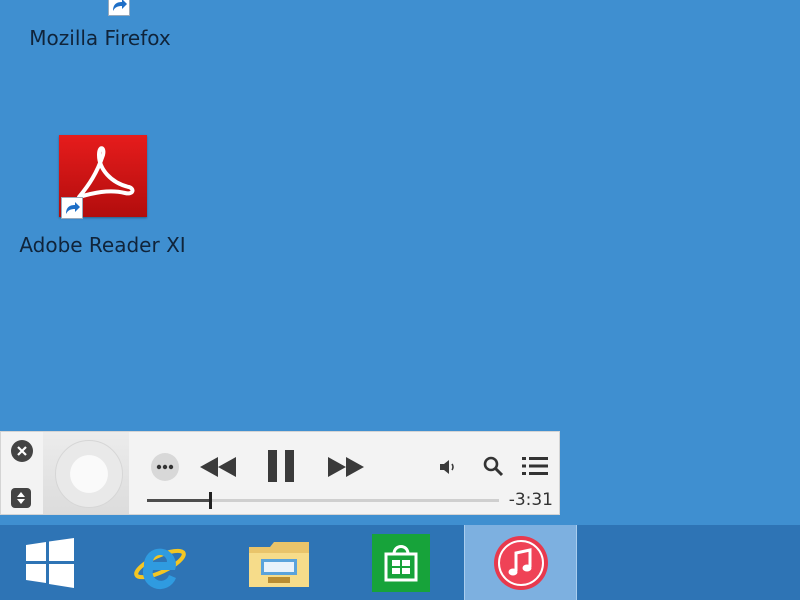 The image size is (800, 600). What do you see at coordinates (159, 568) in the screenshot?
I see `internet-explorer-icon` at bounding box center [159, 568].